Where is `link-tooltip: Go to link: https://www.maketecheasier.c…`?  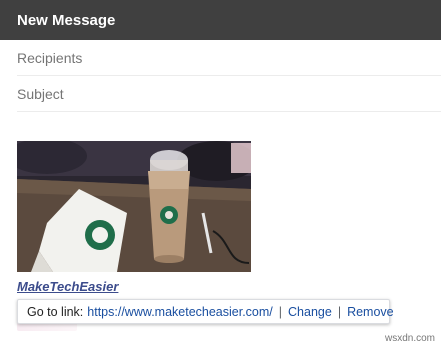 link-tooltip: Go to link: https://www.maketecheasier.c… is located at coordinates (205, 311).